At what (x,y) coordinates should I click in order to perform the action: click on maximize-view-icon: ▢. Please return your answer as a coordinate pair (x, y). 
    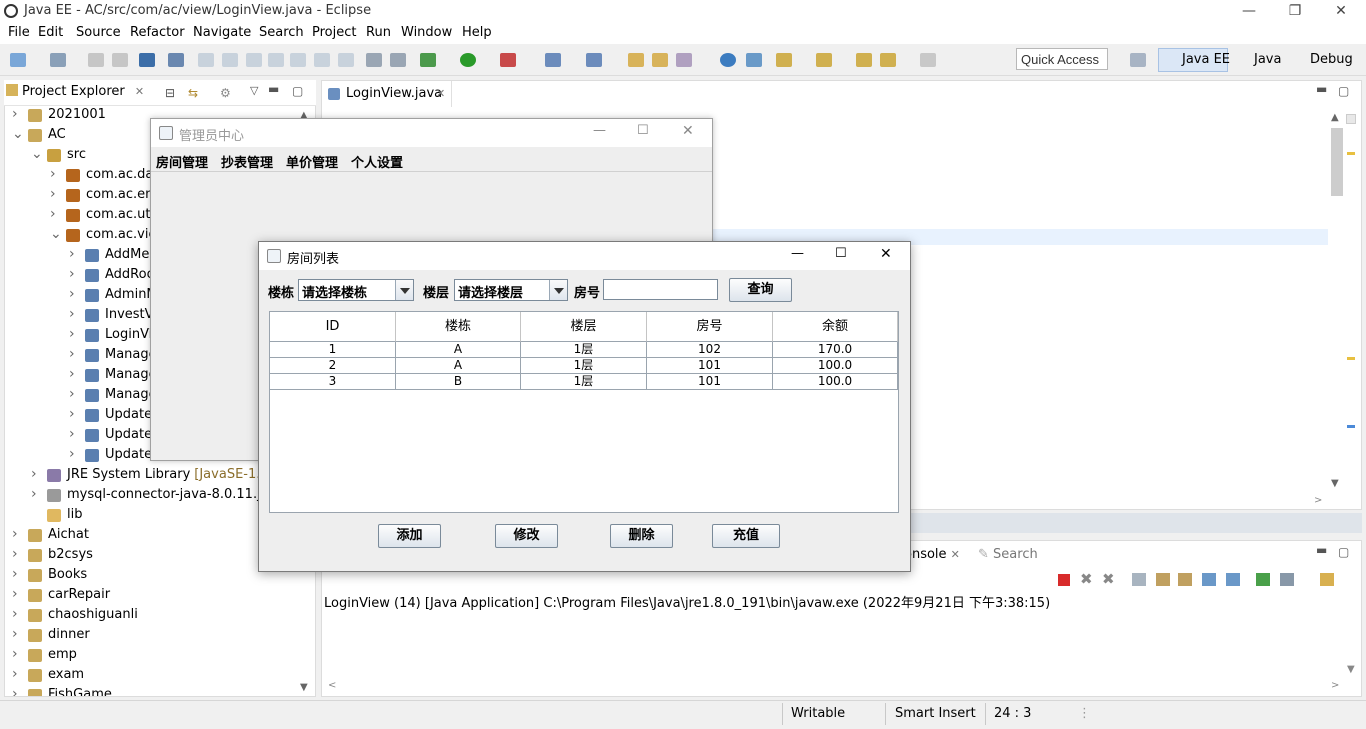
    Looking at the image, I should click on (297, 91).